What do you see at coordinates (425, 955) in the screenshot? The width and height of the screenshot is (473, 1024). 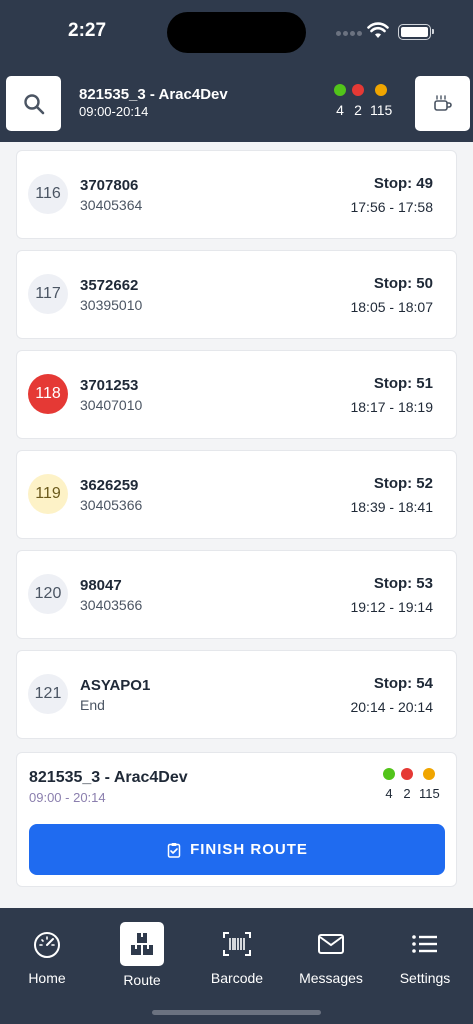 I see `tab-settings: Settings` at bounding box center [425, 955].